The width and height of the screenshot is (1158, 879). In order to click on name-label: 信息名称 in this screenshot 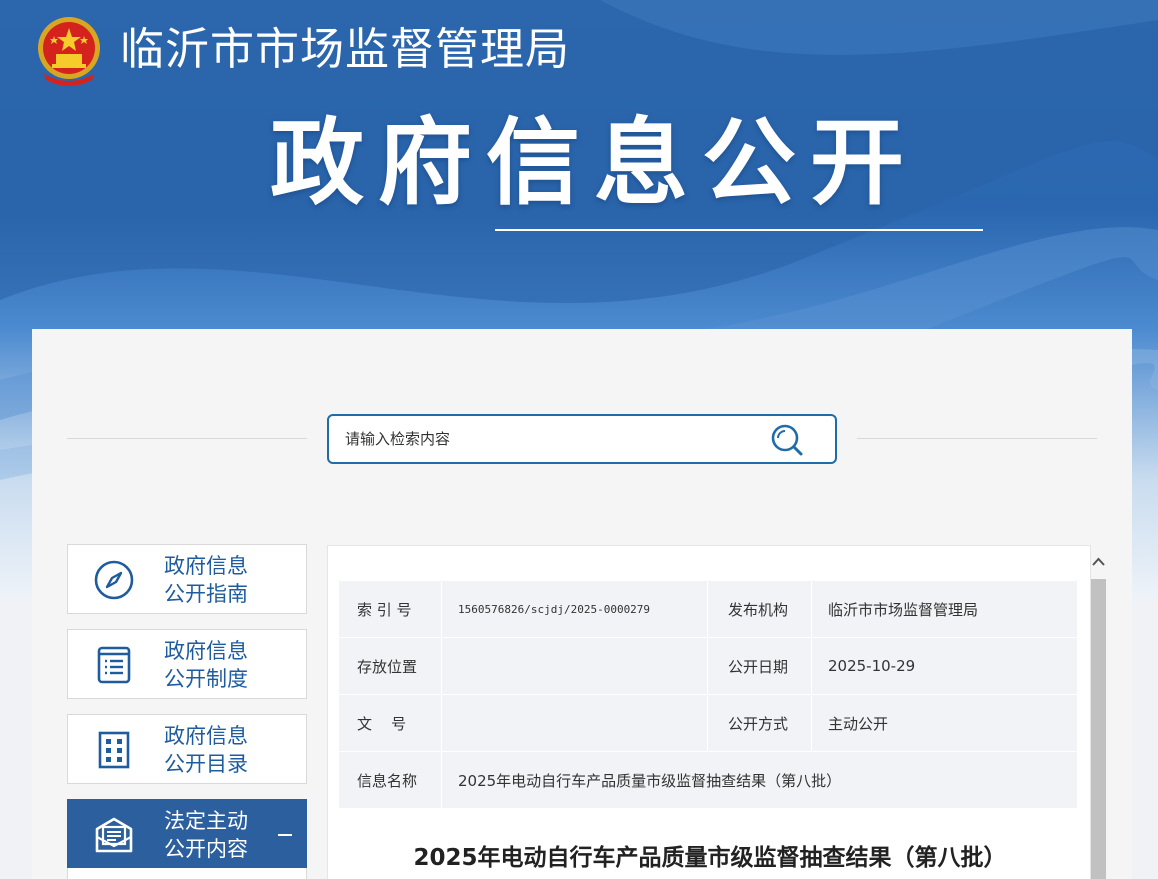, I will do `click(390, 780)`.